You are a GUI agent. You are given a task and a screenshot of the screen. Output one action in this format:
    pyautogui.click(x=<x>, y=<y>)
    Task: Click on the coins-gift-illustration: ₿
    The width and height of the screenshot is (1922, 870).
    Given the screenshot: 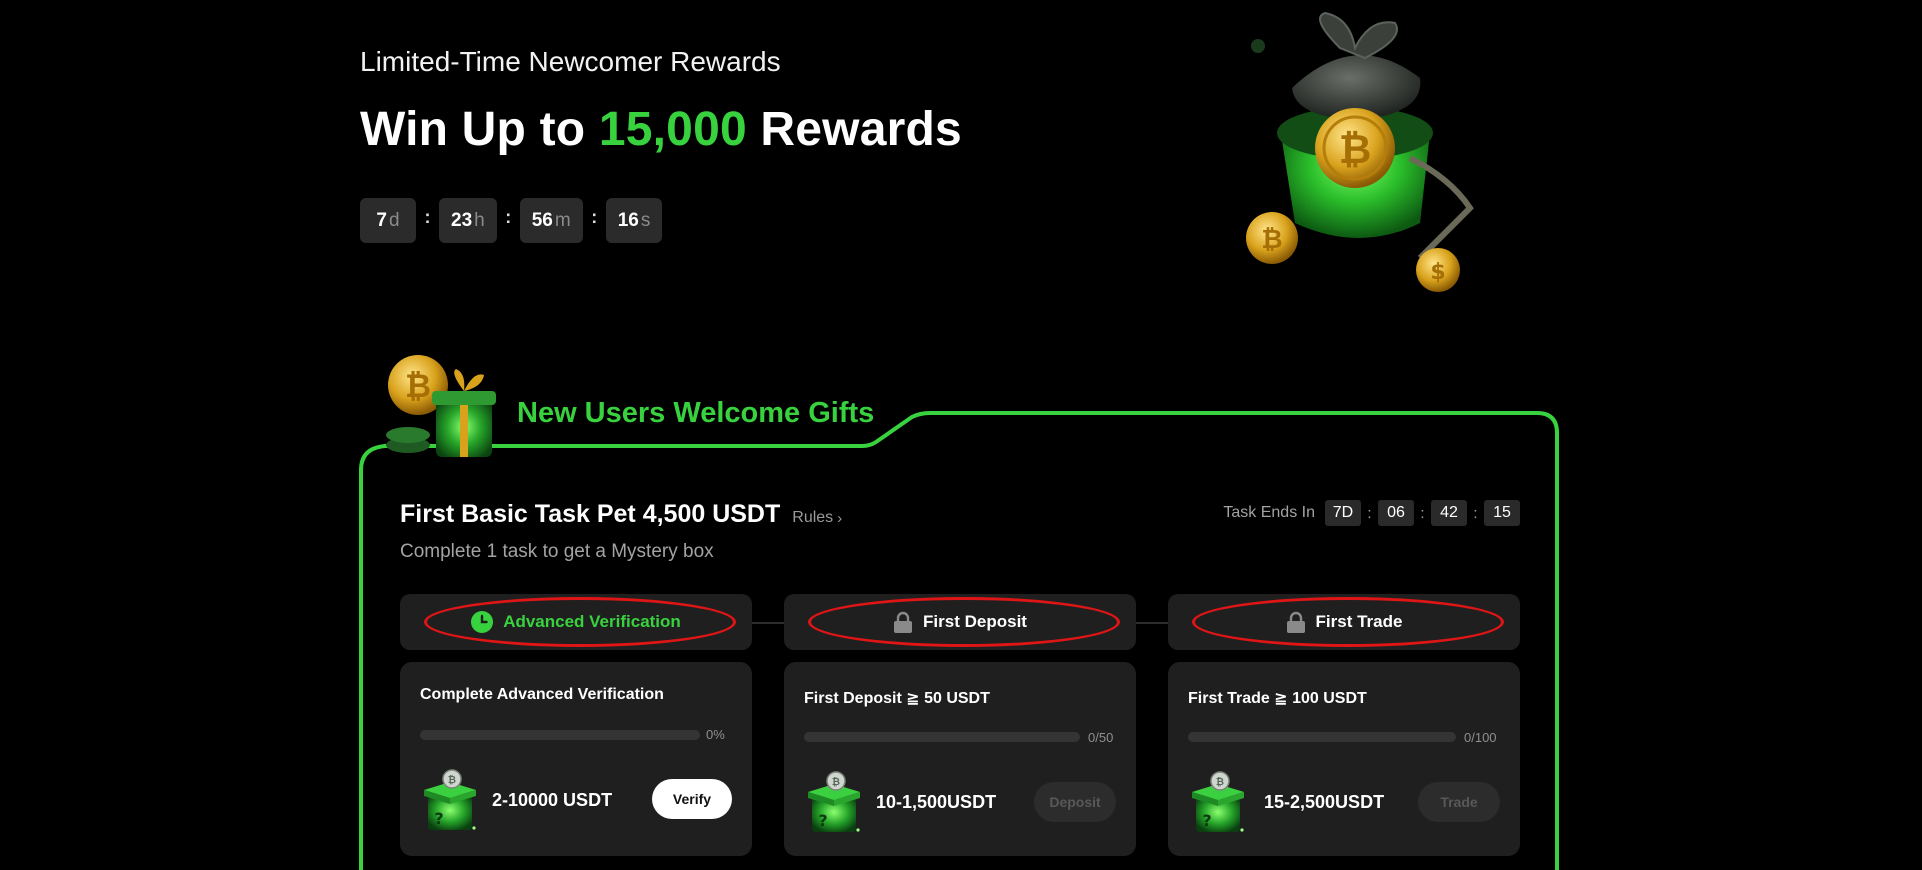 What is the action you would take?
    pyautogui.click(x=441, y=406)
    